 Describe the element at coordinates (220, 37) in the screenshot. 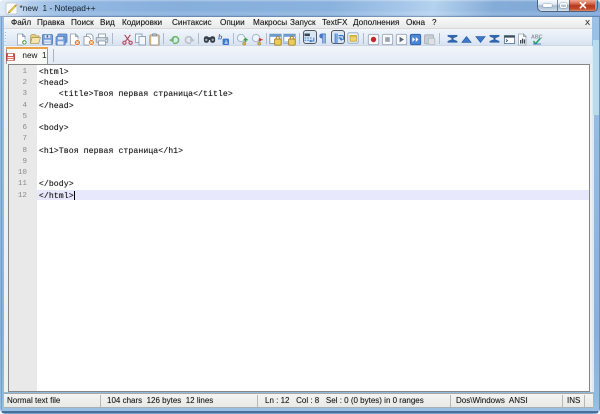

I see `svg-text: b` at that location.